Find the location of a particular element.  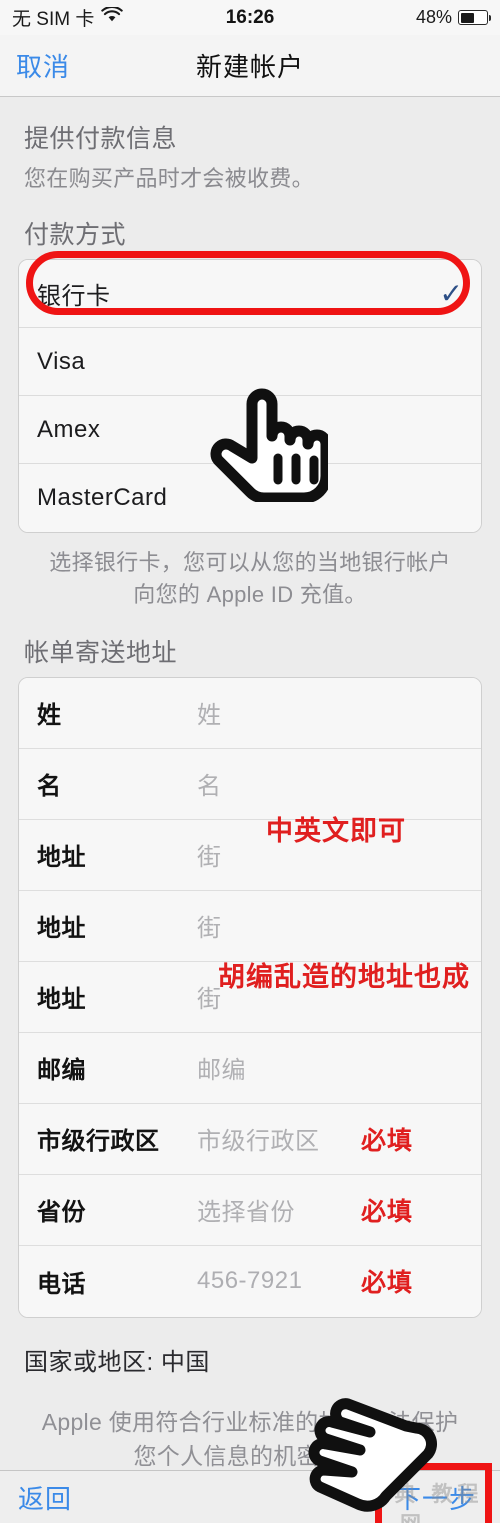

payment-option-mastercard: MasterCard is located at coordinates (250, 498).